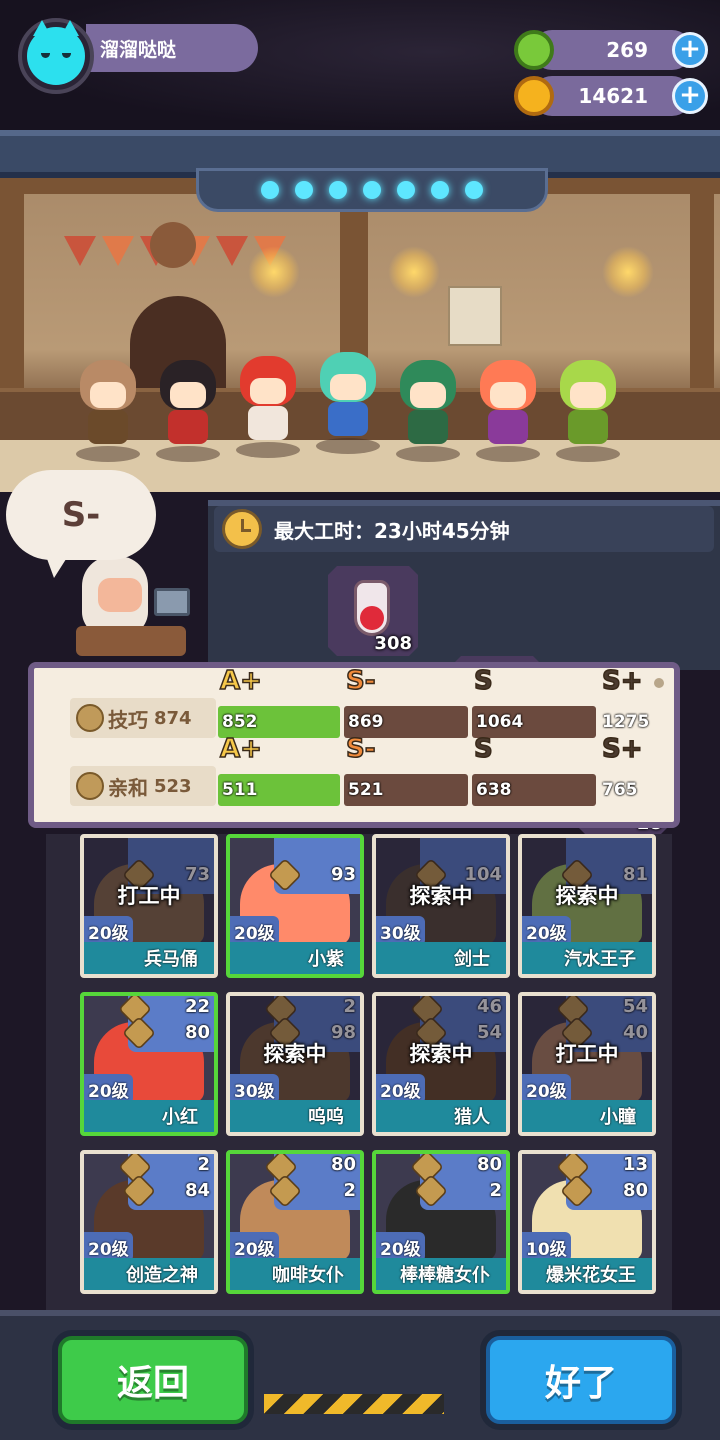  What do you see at coordinates (149, 1222) in the screenshot?
I see `character-card: 2 84 20级 创造之神` at bounding box center [149, 1222].